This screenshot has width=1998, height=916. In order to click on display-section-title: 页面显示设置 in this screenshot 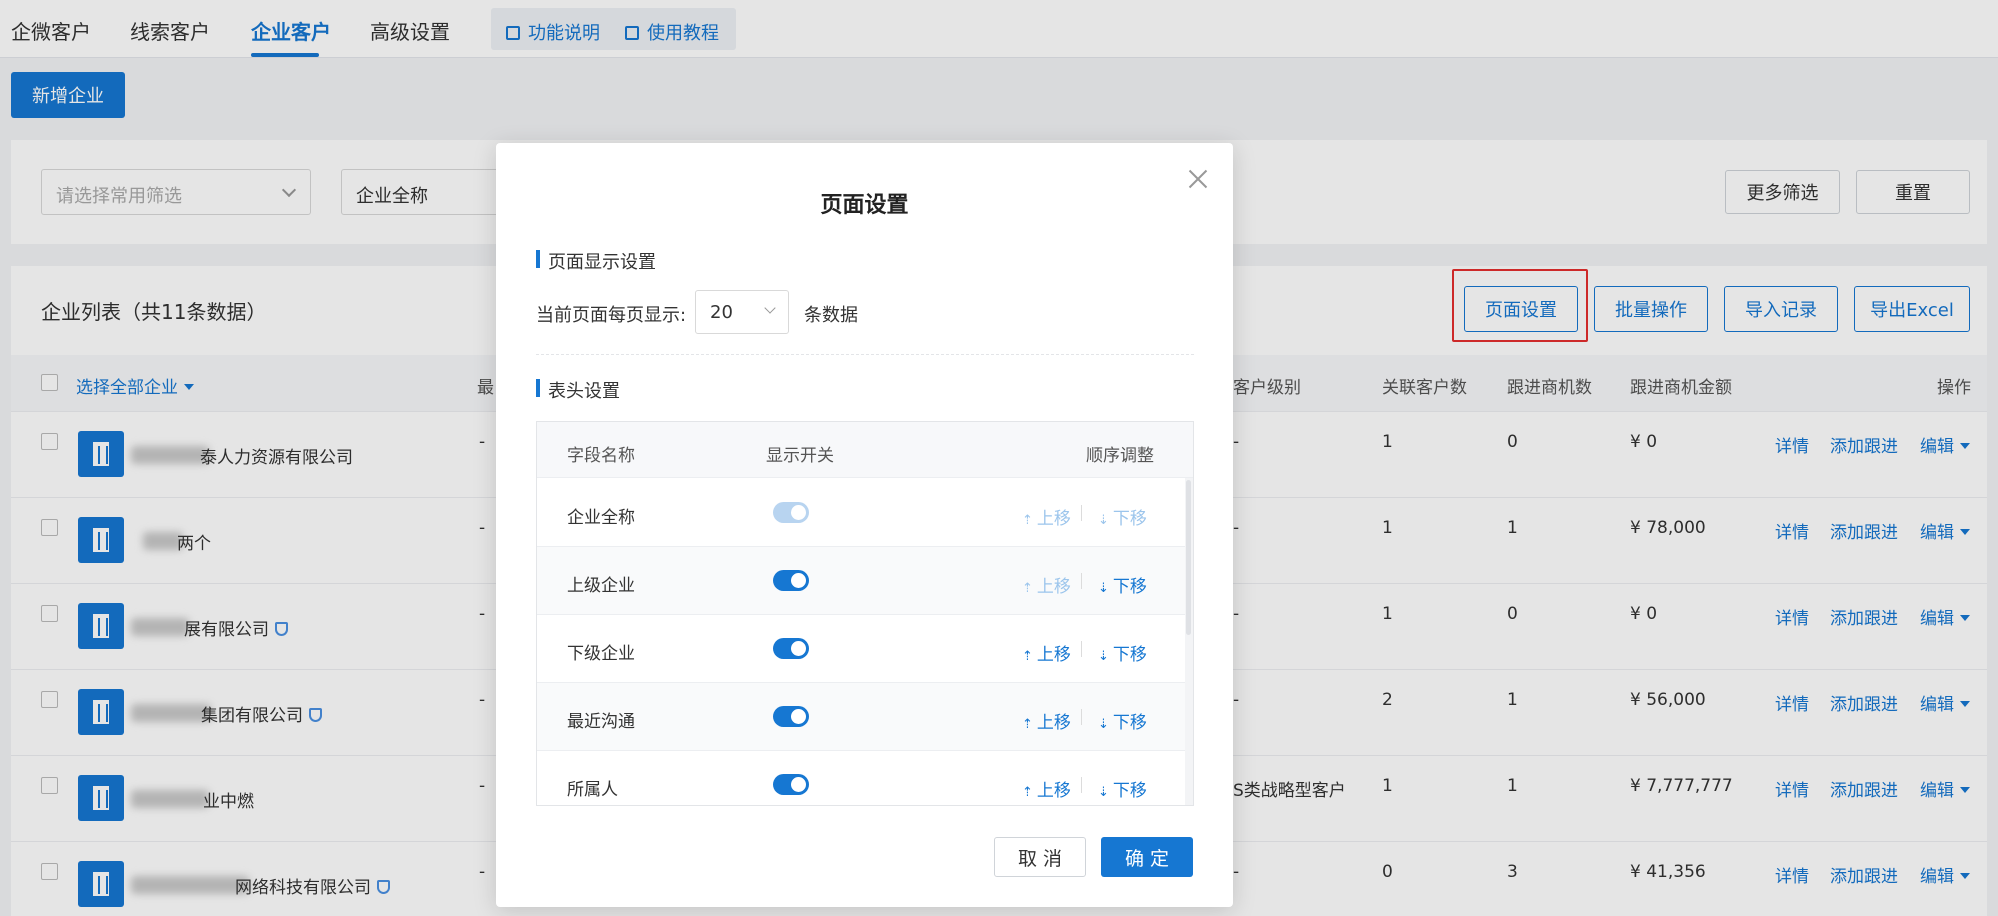, I will do `click(596, 261)`.